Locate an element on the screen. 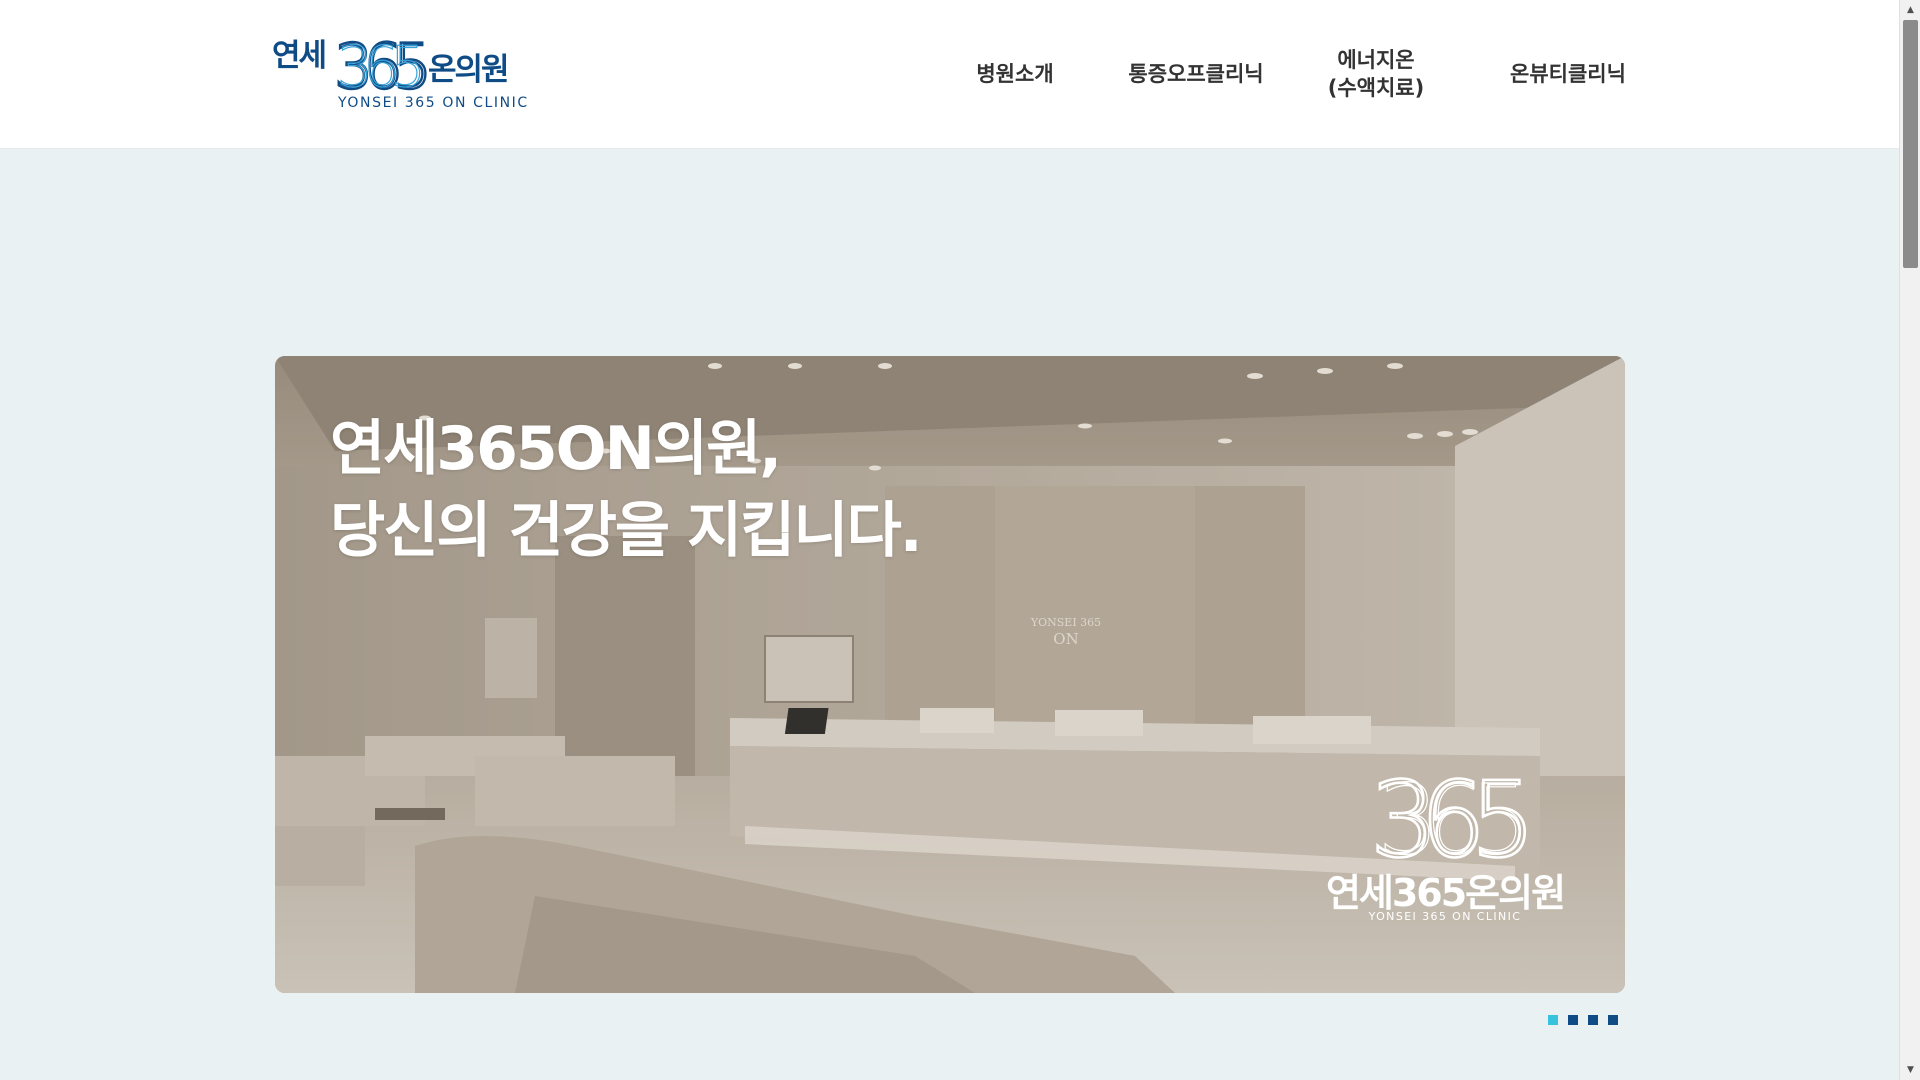  nav-item-on-beauty-clinic: 온뷰티클리닉 is located at coordinates (1568, 74).